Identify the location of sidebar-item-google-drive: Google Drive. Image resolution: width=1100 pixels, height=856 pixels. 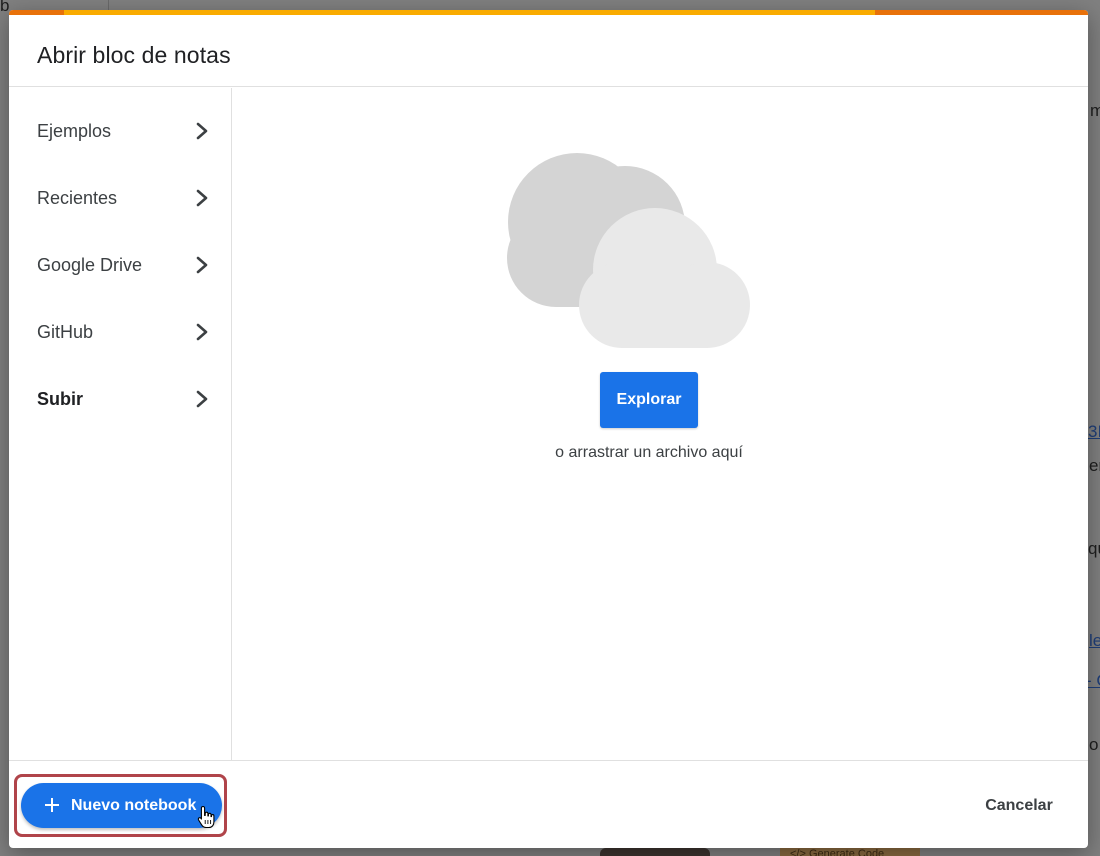
(120, 265).